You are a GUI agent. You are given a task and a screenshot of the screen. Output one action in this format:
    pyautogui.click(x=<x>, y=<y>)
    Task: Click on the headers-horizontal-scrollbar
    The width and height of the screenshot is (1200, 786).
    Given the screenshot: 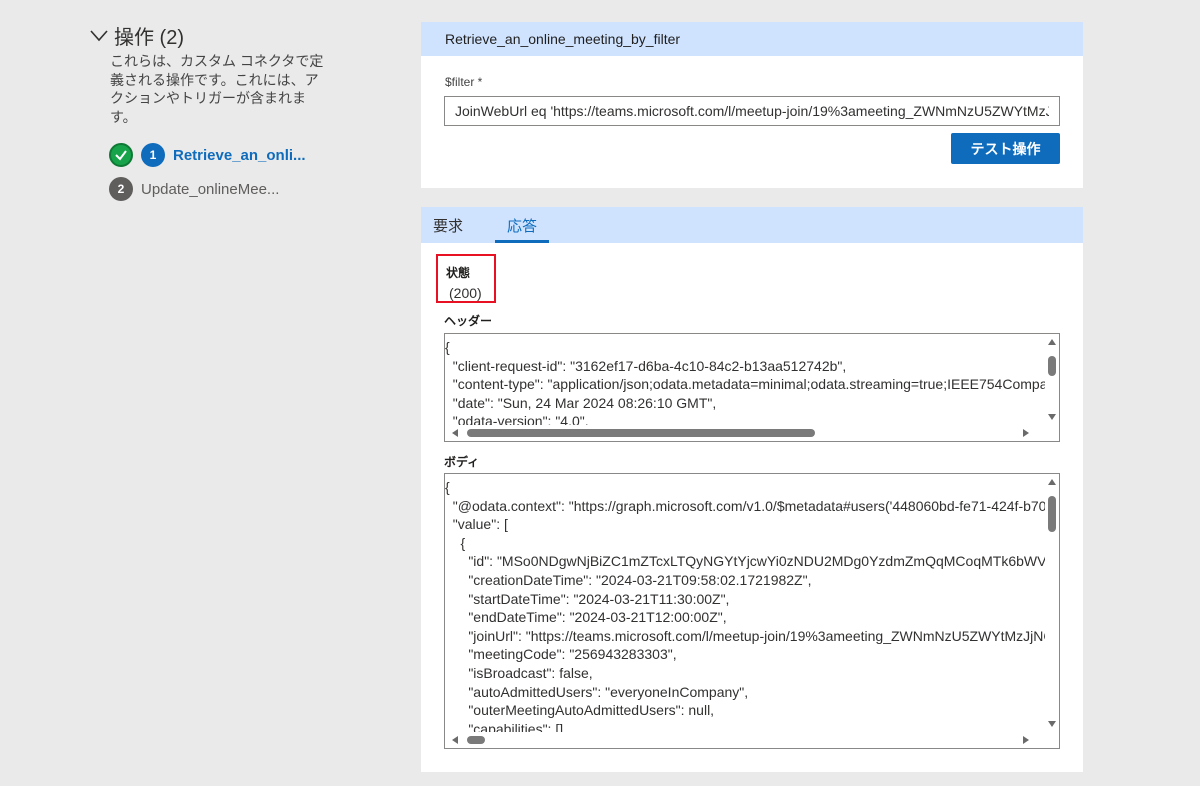 What is the action you would take?
    pyautogui.click(x=745, y=433)
    